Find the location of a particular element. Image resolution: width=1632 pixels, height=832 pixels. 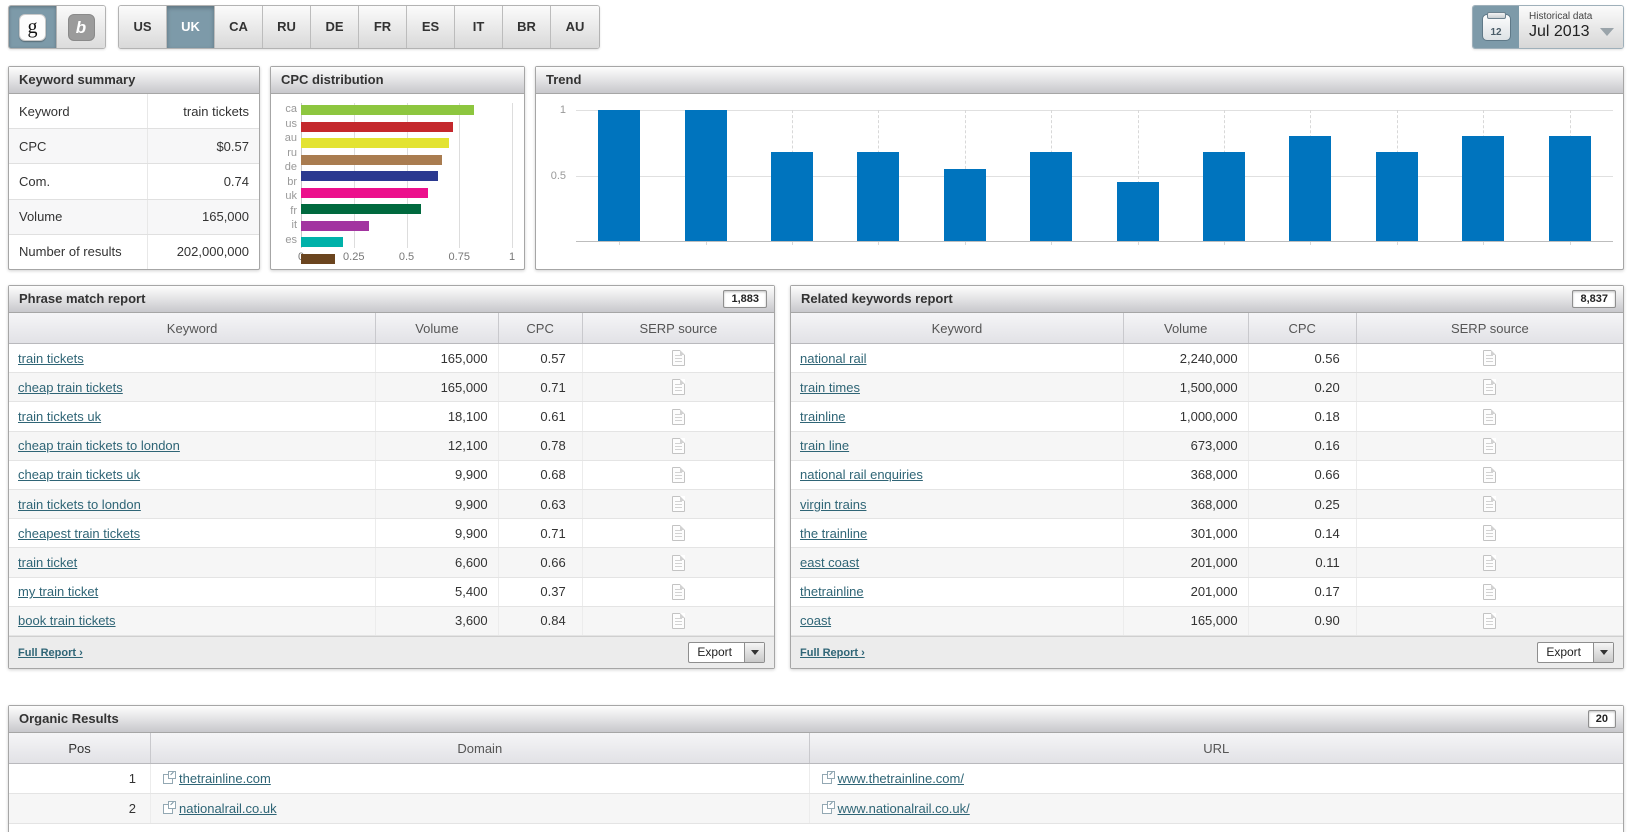

keyword-link: train line is located at coordinates (824, 445).